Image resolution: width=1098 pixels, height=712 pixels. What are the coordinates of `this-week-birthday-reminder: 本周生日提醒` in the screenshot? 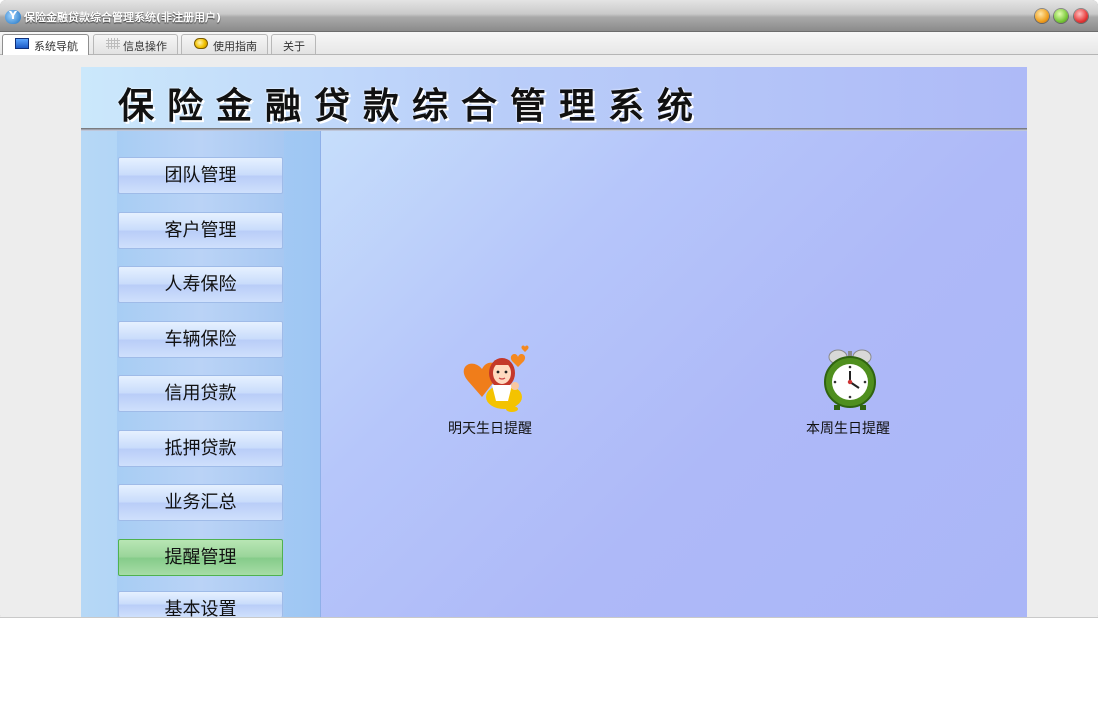 It's located at (853, 391).